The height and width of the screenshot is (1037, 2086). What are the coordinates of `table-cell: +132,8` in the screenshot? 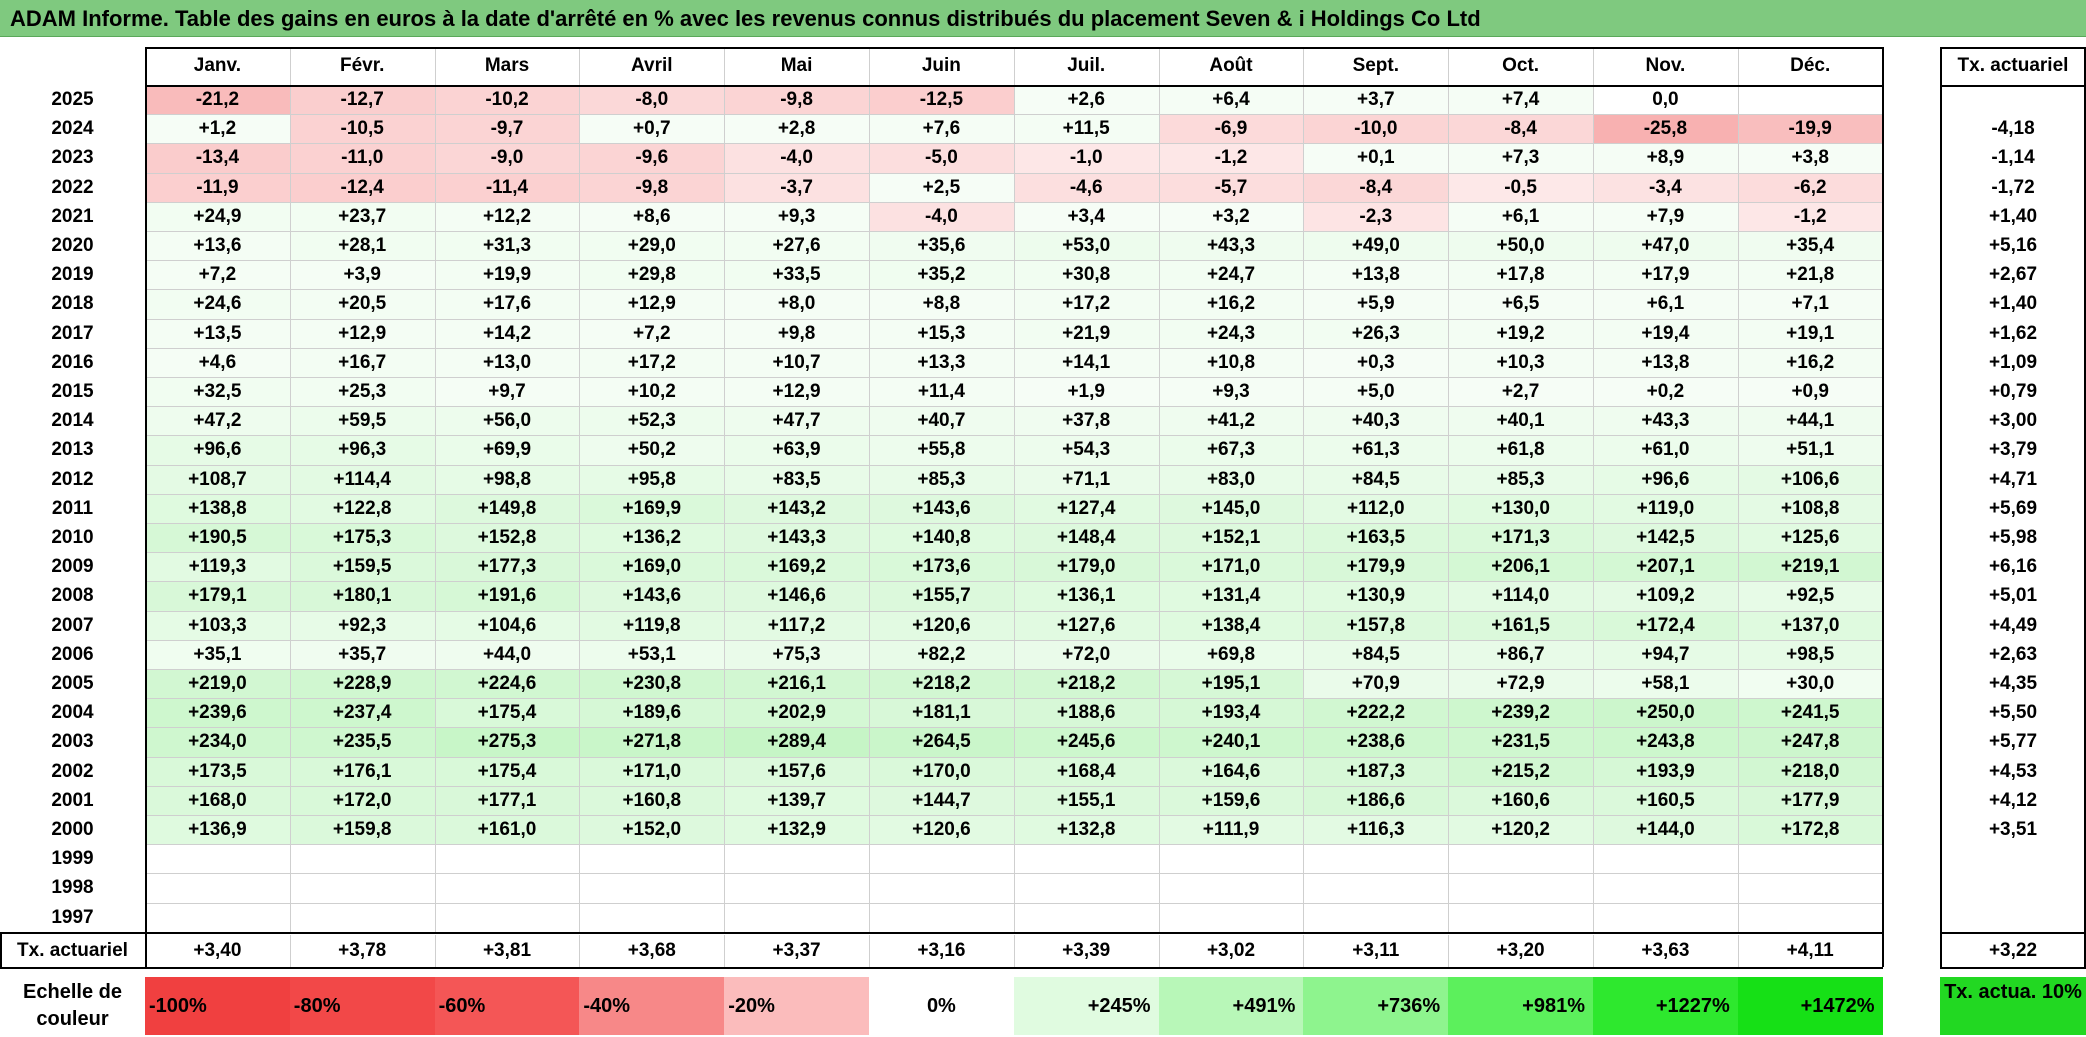 It's located at (1086, 830).